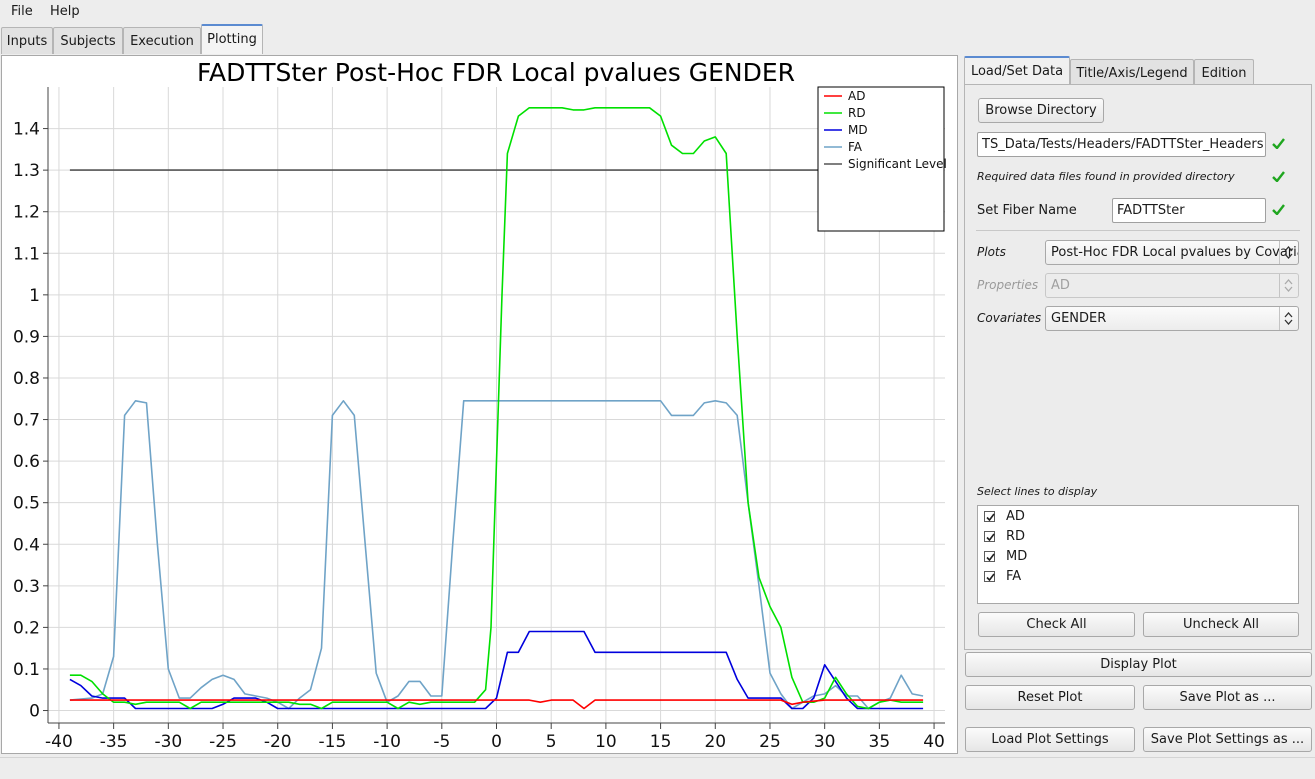 This screenshot has width=1315, height=779. Describe the element at coordinates (26, 171) in the screenshot. I see `y-tick-label: 1.3` at that location.